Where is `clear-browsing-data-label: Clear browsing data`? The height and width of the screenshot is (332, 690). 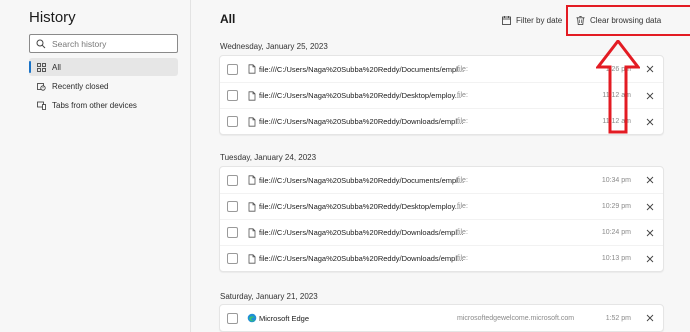 clear-browsing-data-label: Clear browsing data is located at coordinates (626, 20).